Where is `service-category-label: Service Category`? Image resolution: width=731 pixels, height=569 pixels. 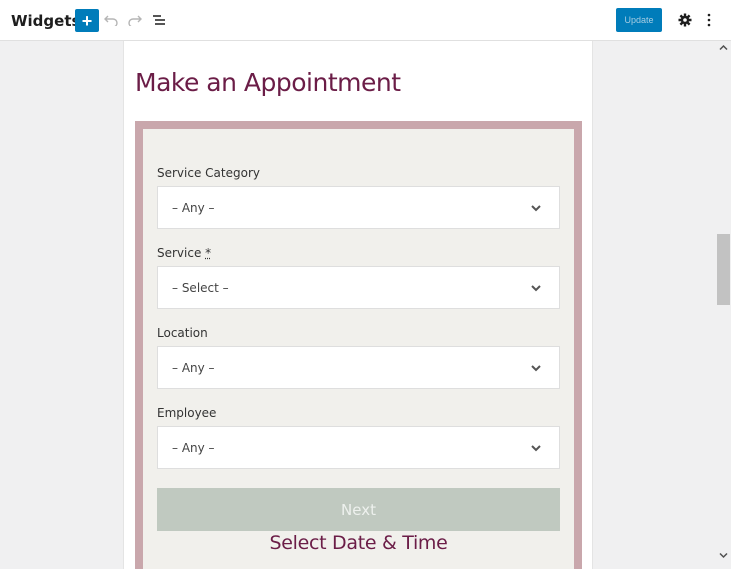
service-category-label: Service Category is located at coordinates (208, 173).